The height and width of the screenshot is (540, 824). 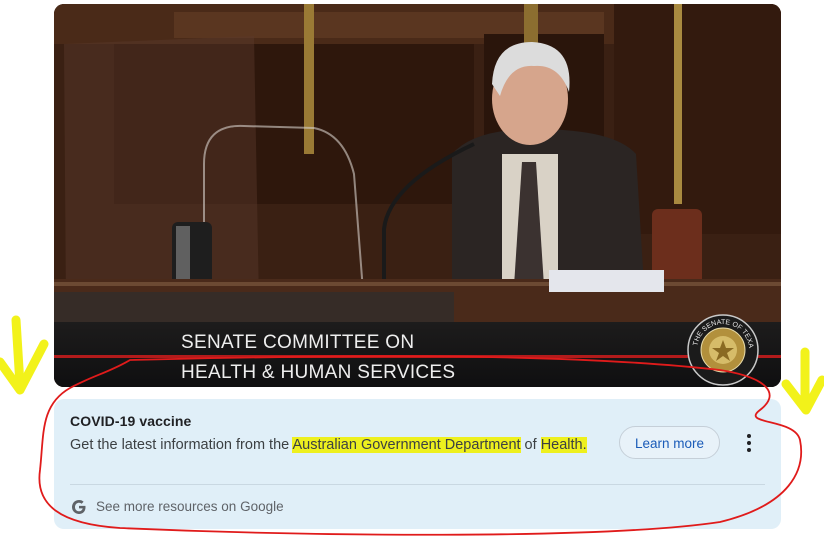 I want to click on highlighted-health: Health., so click(x=563, y=445).